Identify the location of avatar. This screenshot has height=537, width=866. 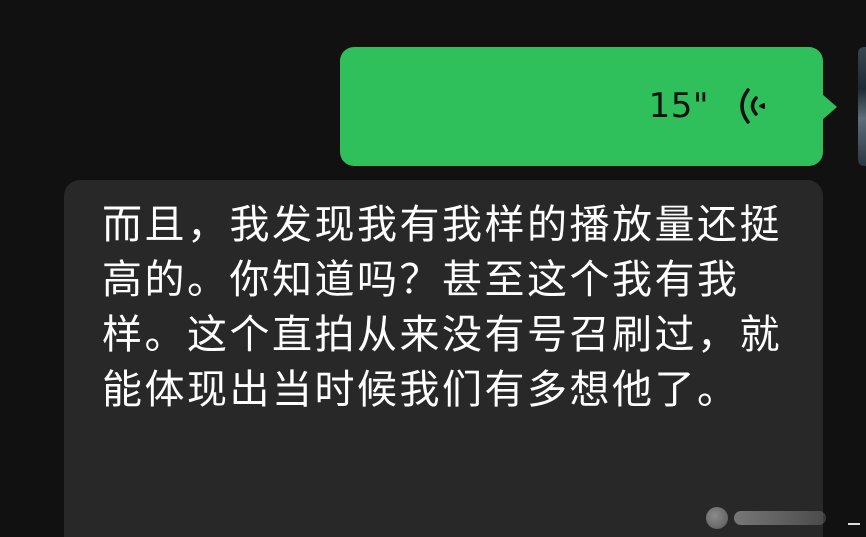
(862, 106).